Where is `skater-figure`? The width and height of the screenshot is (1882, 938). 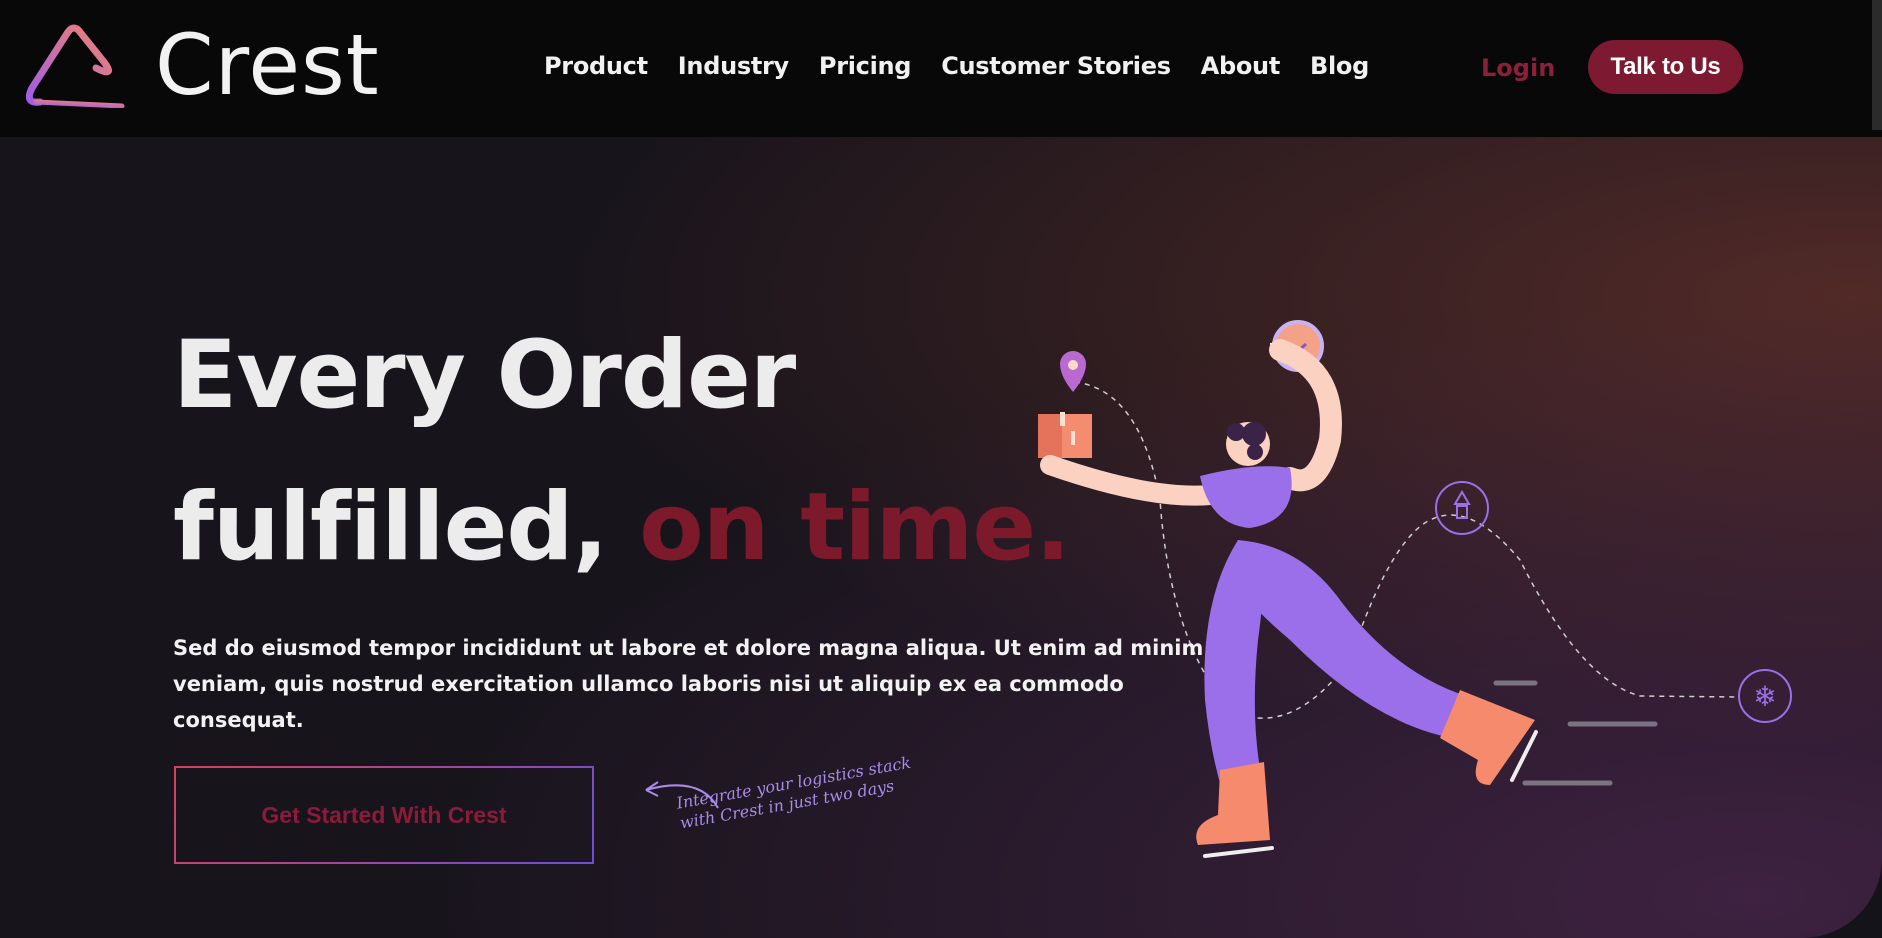 skater-figure is located at coordinates (1289, 598).